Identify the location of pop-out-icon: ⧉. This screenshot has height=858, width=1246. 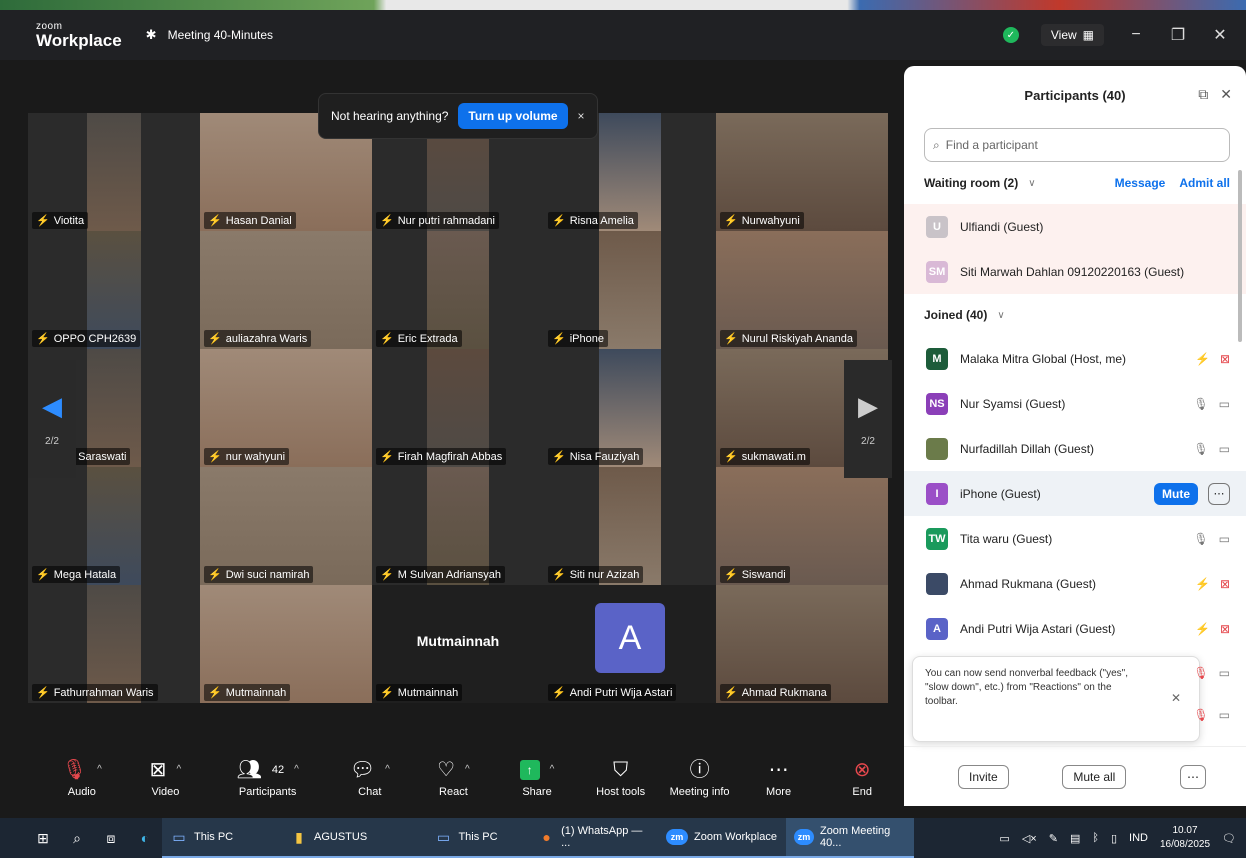
(1203, 94).